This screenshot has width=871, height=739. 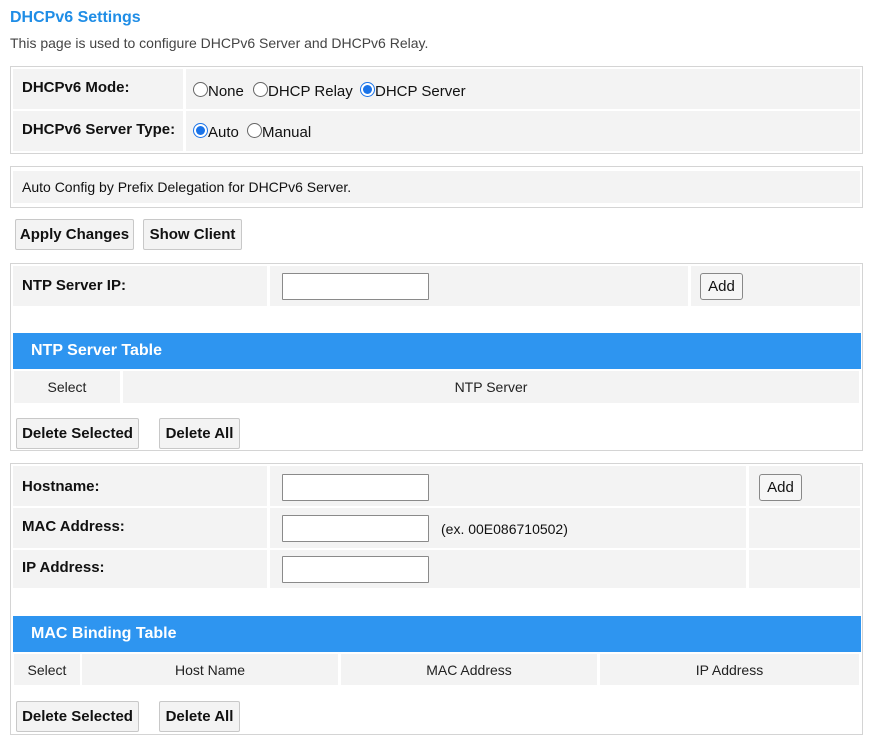 What do you see at coordinates (192, 234) in the screenshot?
I see `show-client-button: Show Client` at bounding box center [192, 234].